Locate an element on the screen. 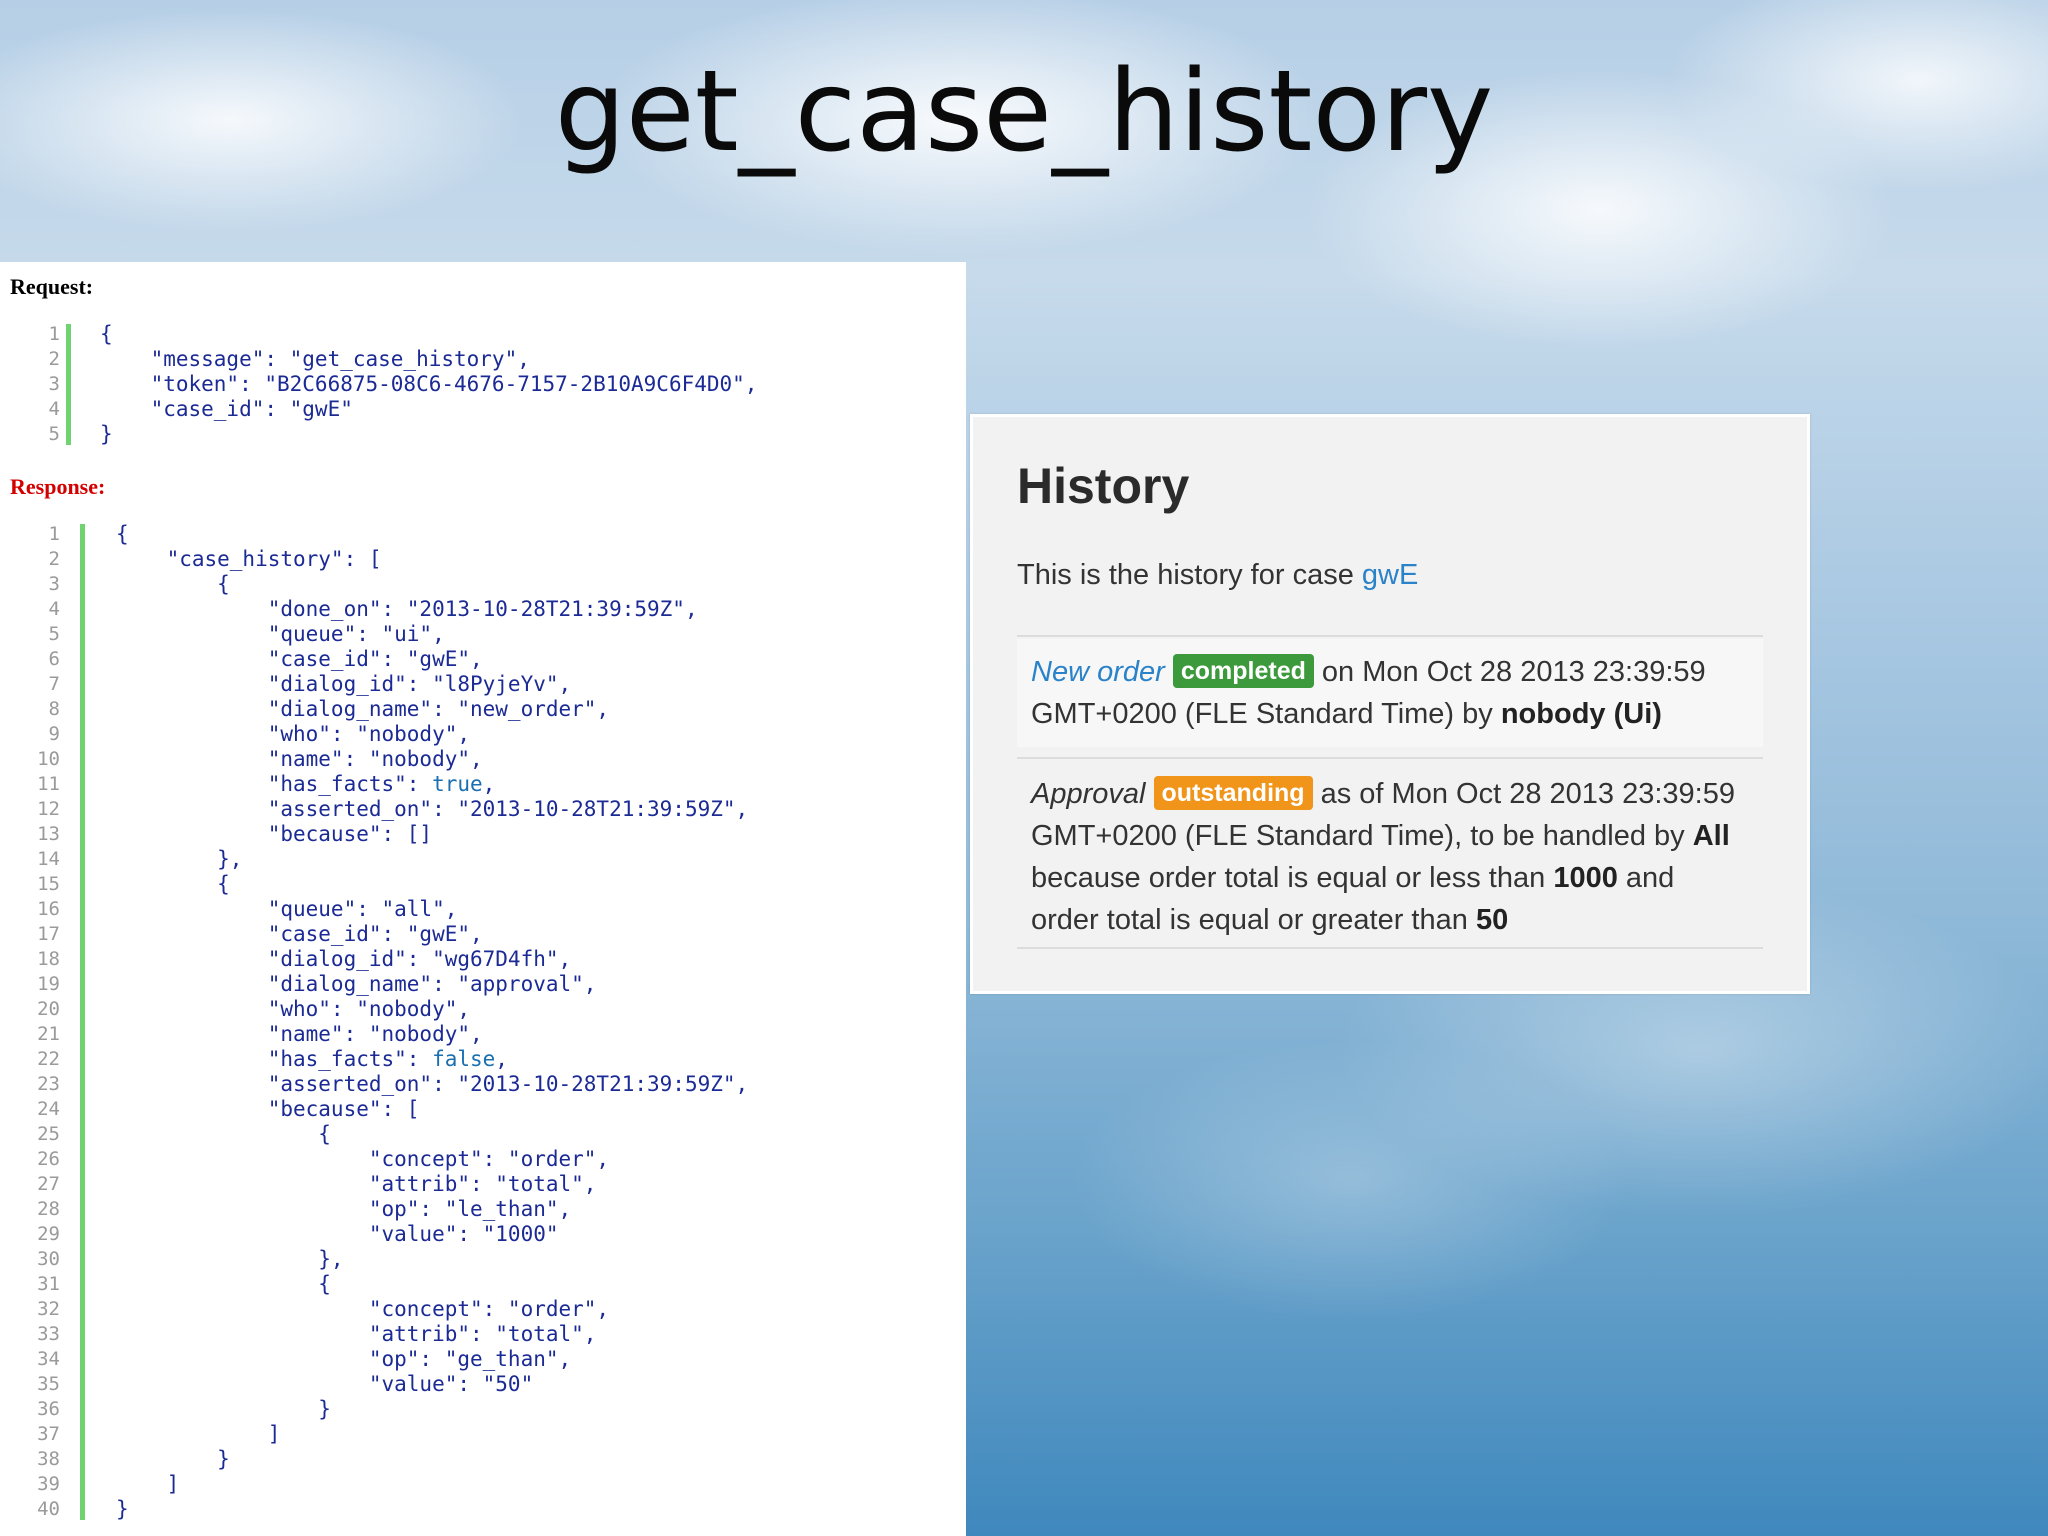 The image size is (2048, 1536). code-text: "message": "get_case_history", is located at coordinates (315, 359).